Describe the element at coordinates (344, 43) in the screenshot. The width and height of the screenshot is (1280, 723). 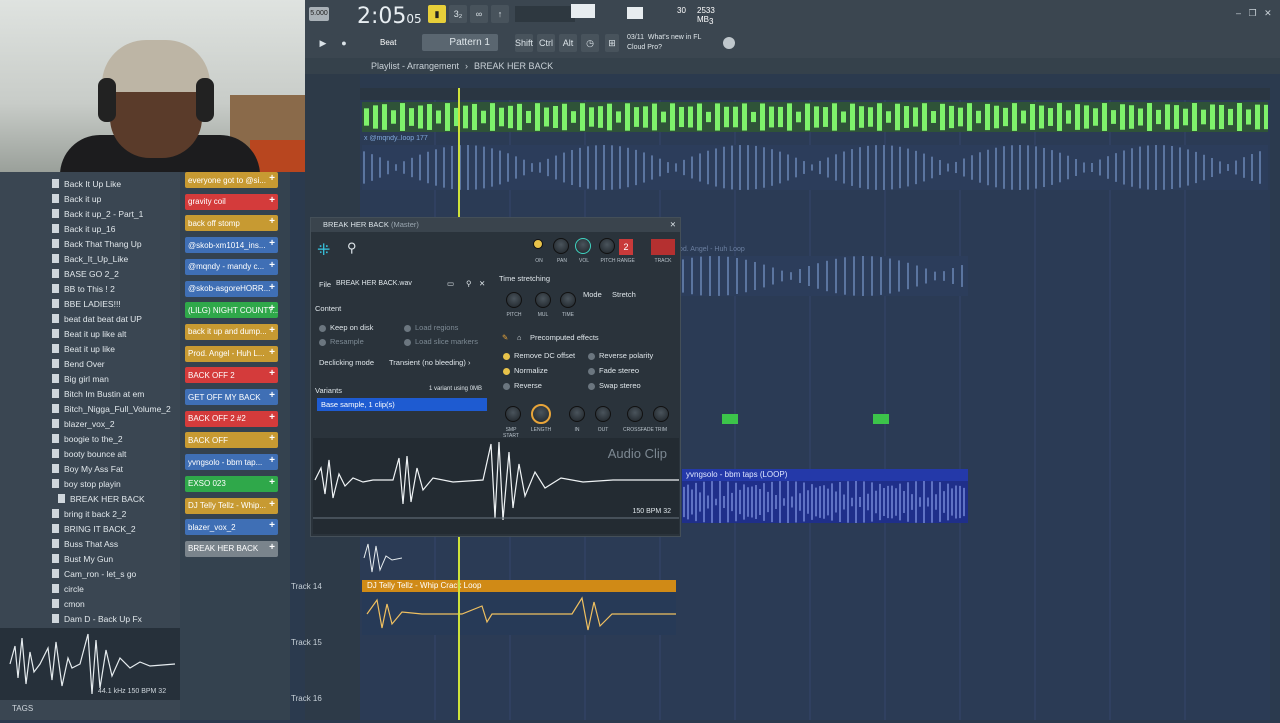
I see `mic-icon: ●` at that location.